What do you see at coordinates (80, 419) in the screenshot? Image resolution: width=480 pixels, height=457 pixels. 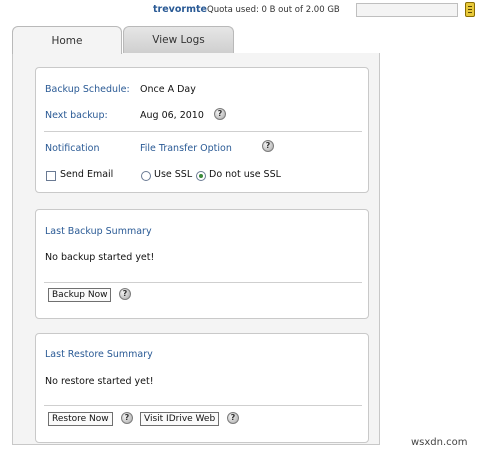 I see `restore-now-button: Restore Now` at bounding box center [80, 419].